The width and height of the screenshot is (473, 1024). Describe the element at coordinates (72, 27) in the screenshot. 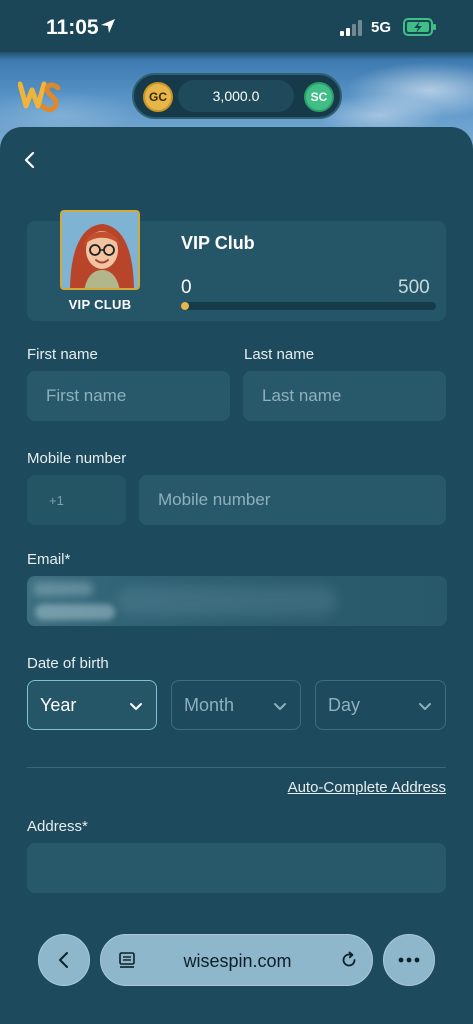

I see `status-time: 11:05` at that location.